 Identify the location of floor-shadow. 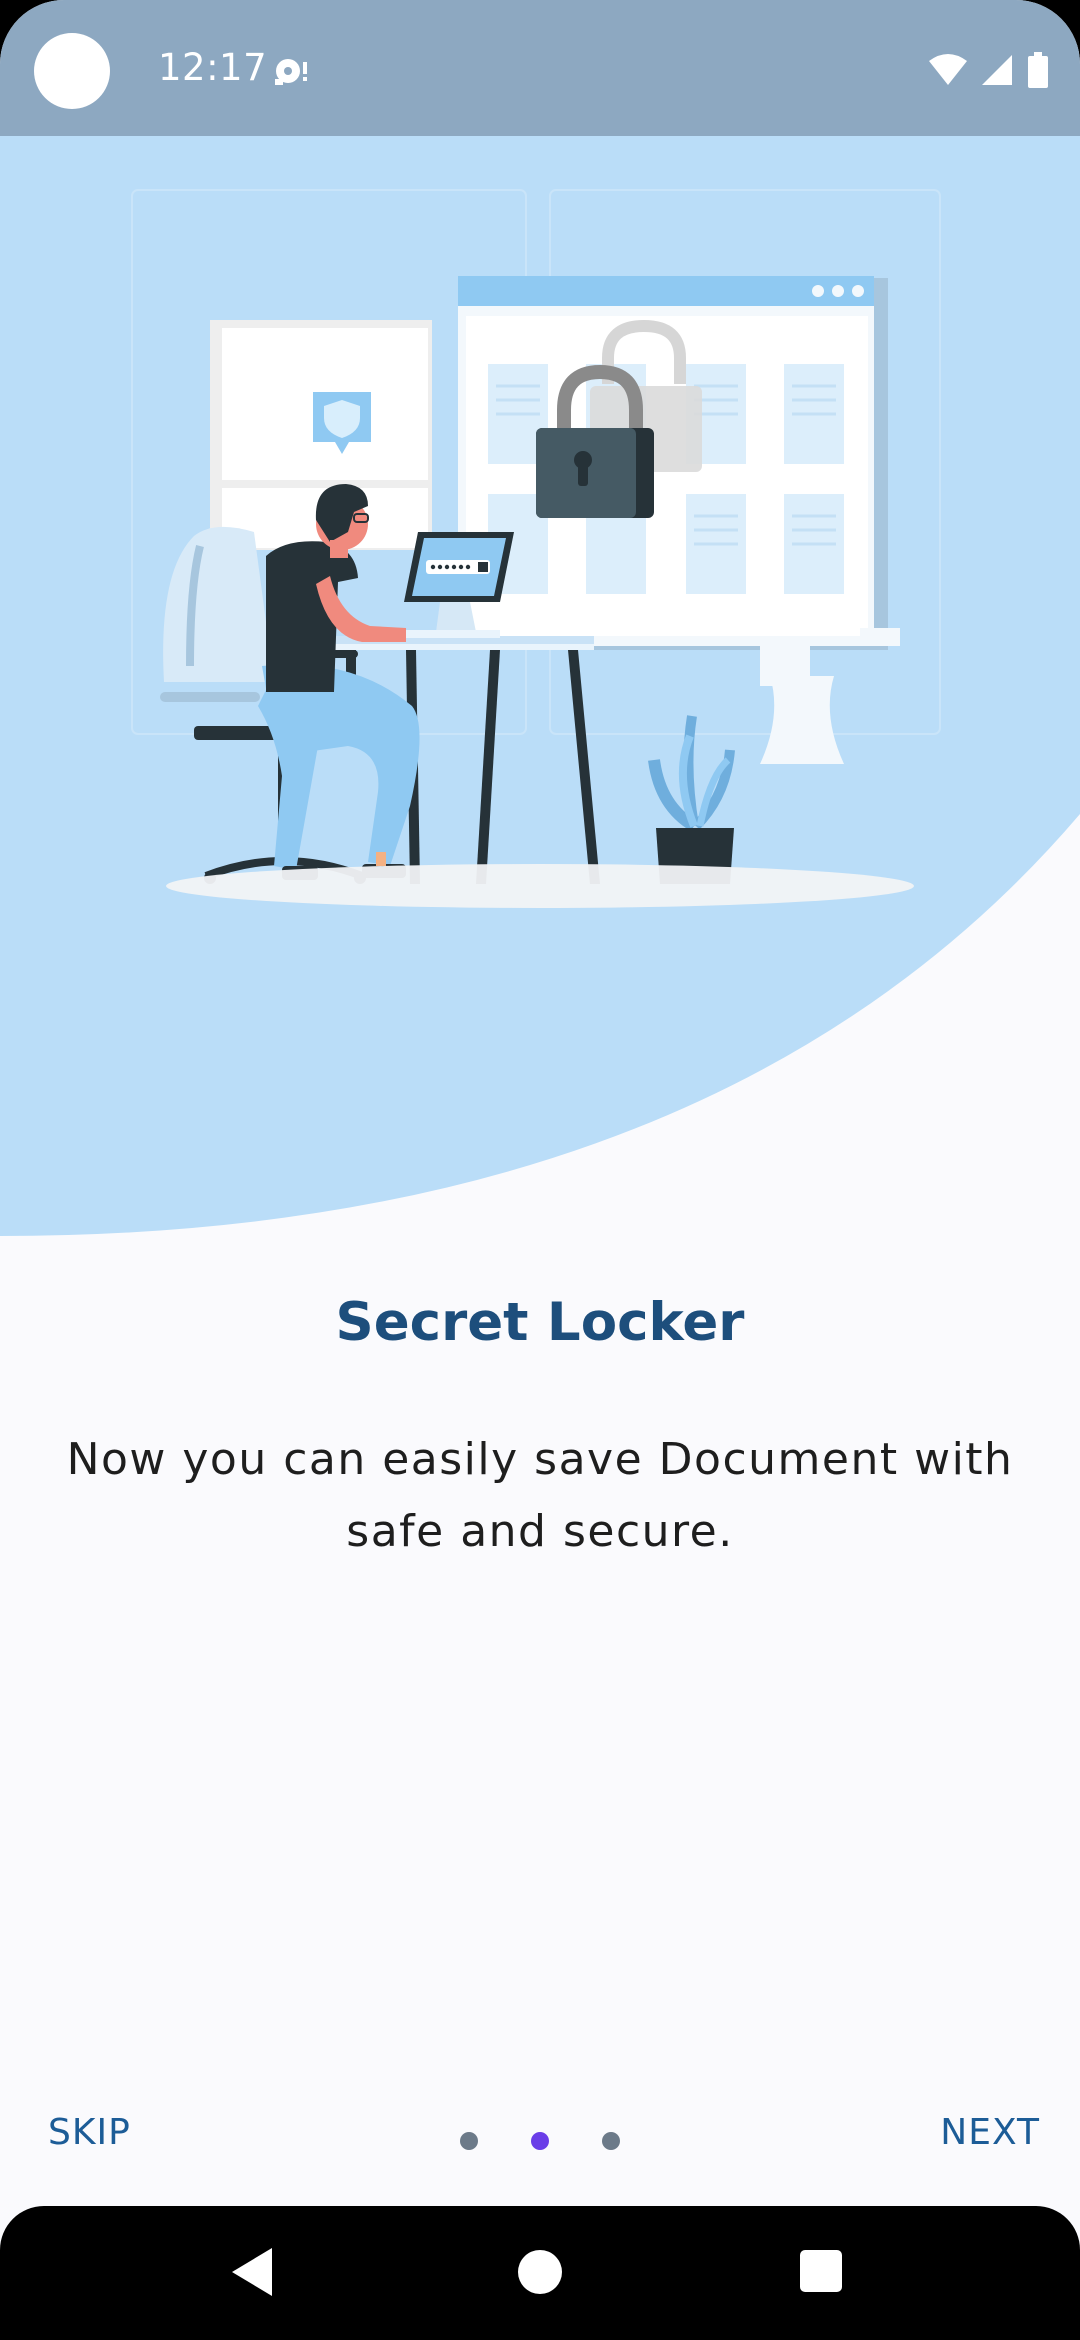
(540, 886).